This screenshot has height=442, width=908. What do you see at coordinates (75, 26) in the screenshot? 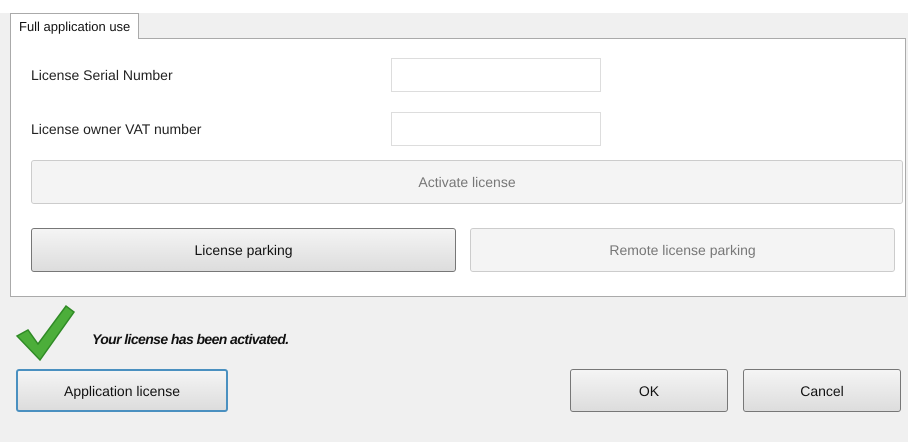
I see `tab: Full application use` at bounding box center [75, 26].